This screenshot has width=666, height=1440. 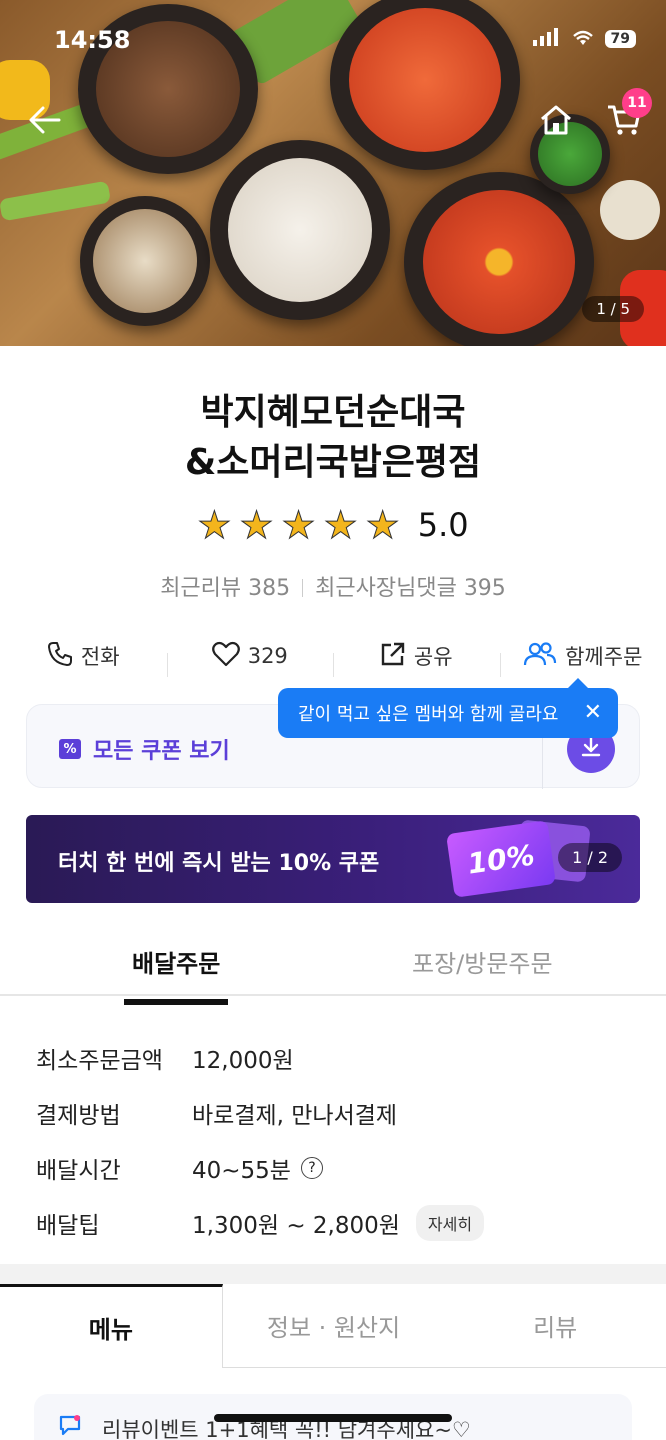 What do you see at coordinates (555, 1326) in the screenshot?
I see `tab-reviews: 리뷰` at bounding box center [555, 1326].